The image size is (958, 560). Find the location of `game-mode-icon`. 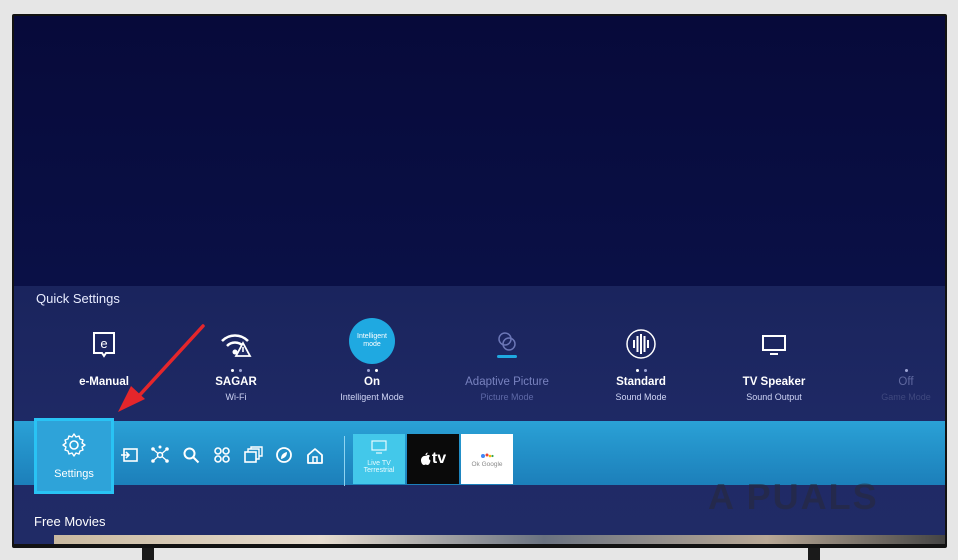

game-mode-icon is located at coordinates (895, 344).